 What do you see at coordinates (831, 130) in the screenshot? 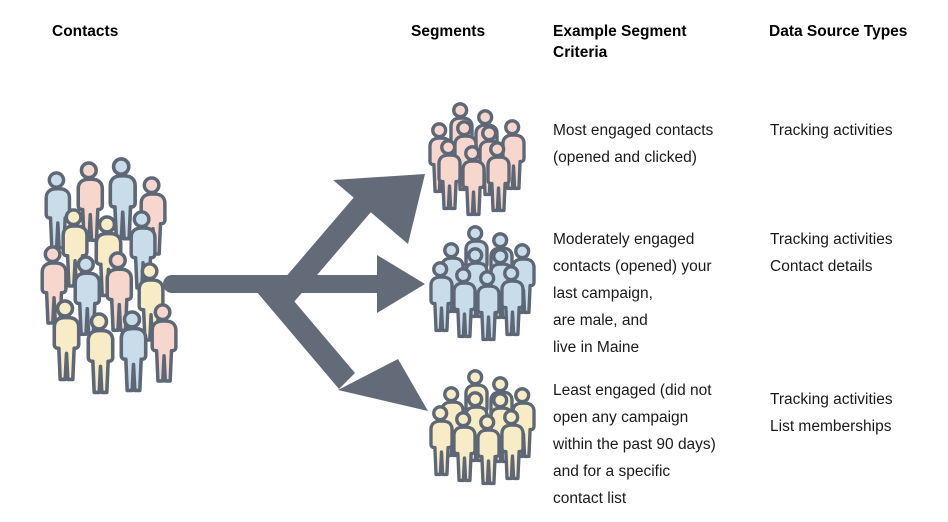
I see `data-sources-most-engaged: Tracking activities` at bounding box center [831, 130].